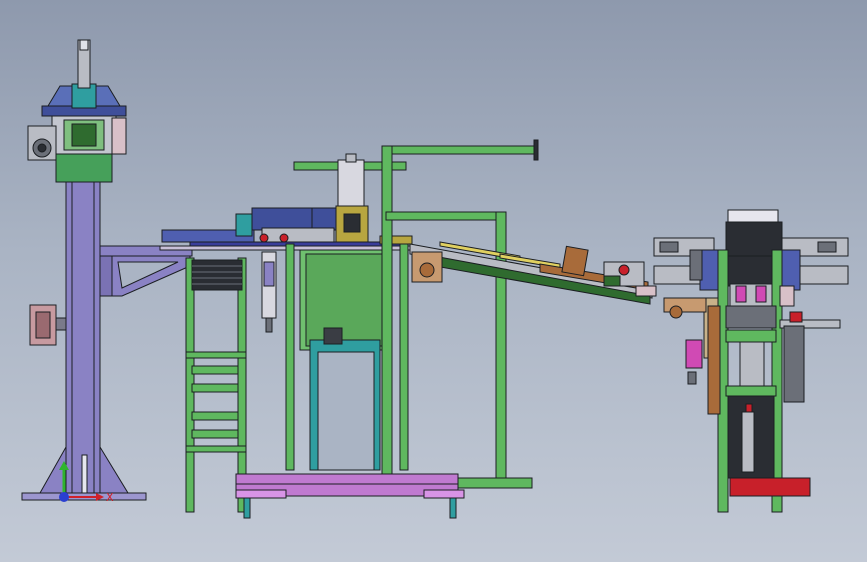 This screenshot has width=867, height=562. What do you see at coordinates (64, 497) in the screenshot?
I see `origin-marker` at bounding box center [64, 497].